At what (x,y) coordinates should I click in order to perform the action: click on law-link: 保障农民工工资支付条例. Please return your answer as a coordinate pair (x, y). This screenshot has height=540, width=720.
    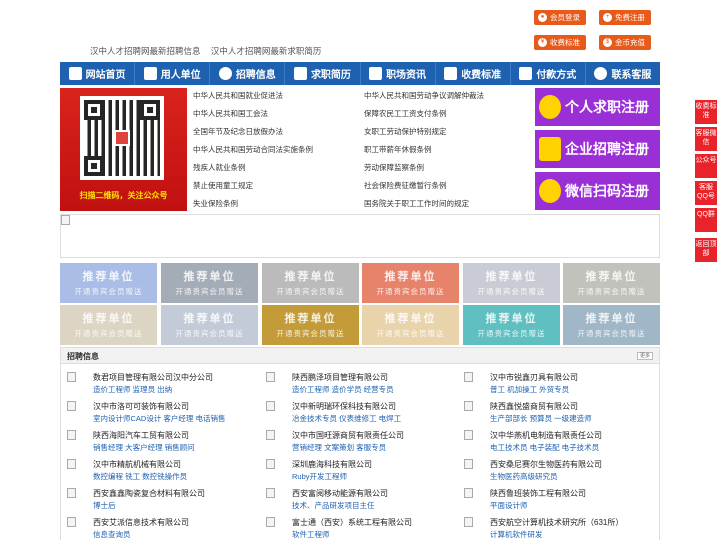
    Looking at the image, I should click on (405, 113).